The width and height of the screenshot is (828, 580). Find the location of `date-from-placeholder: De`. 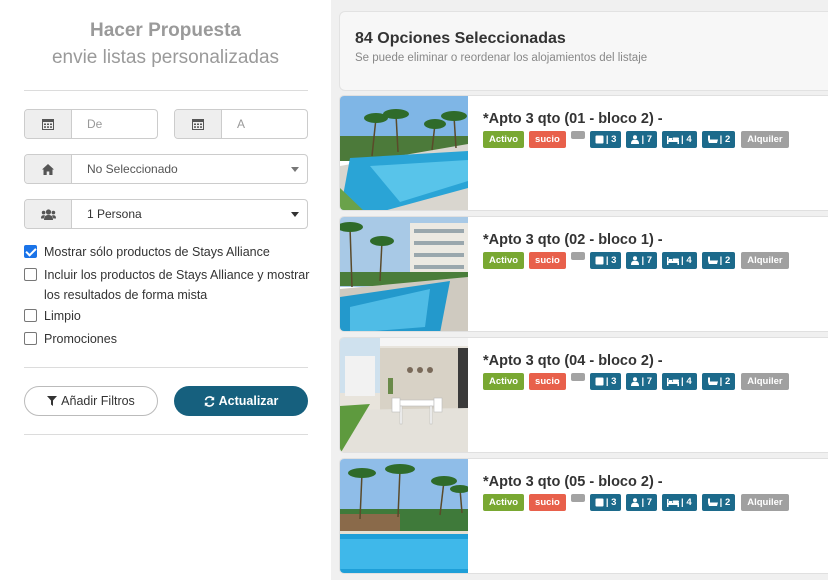

date-from-placeholder: De is located at coordinates (114, 124).